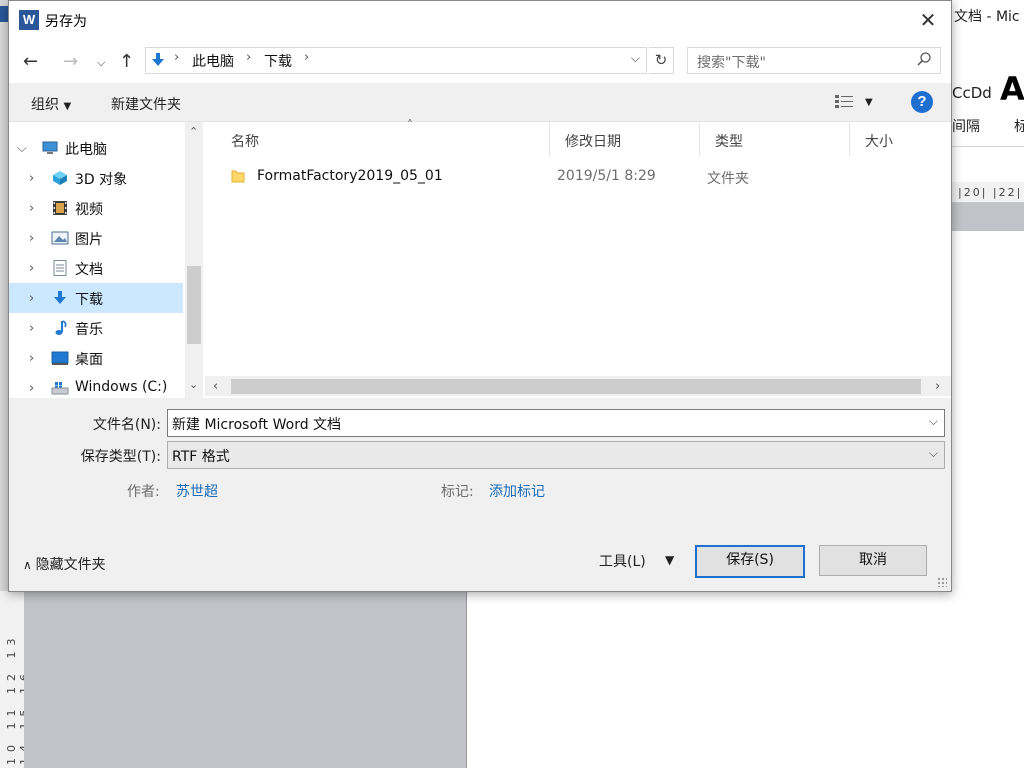 This screenshot has width=1024, height=768. Describe the element at coordinates (29, 20) in the screenshot. I see `word-app-icon: W` at that location.